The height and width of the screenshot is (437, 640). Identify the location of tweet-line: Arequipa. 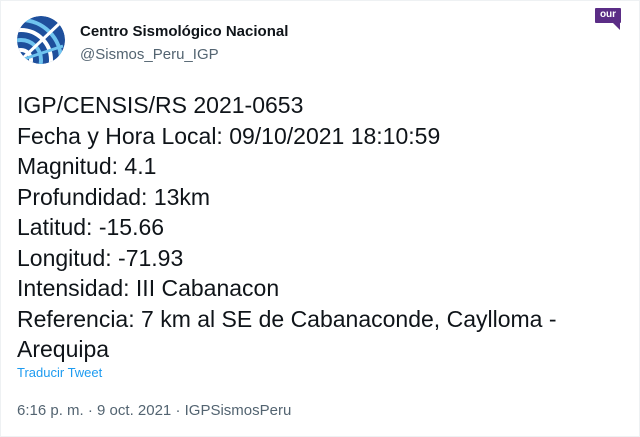
(63, 349).